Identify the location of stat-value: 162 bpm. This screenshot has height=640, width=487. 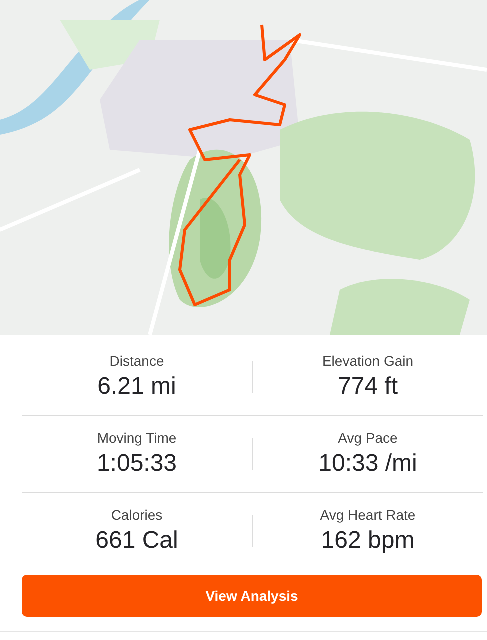
(368, 541).